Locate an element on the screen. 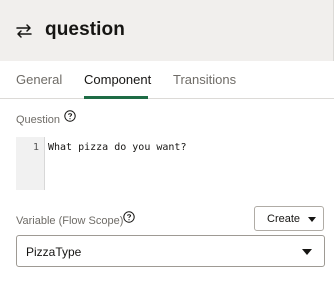 This screenshot has height=302, width=334. line-number: 1 is located at coordinates (35, 147).